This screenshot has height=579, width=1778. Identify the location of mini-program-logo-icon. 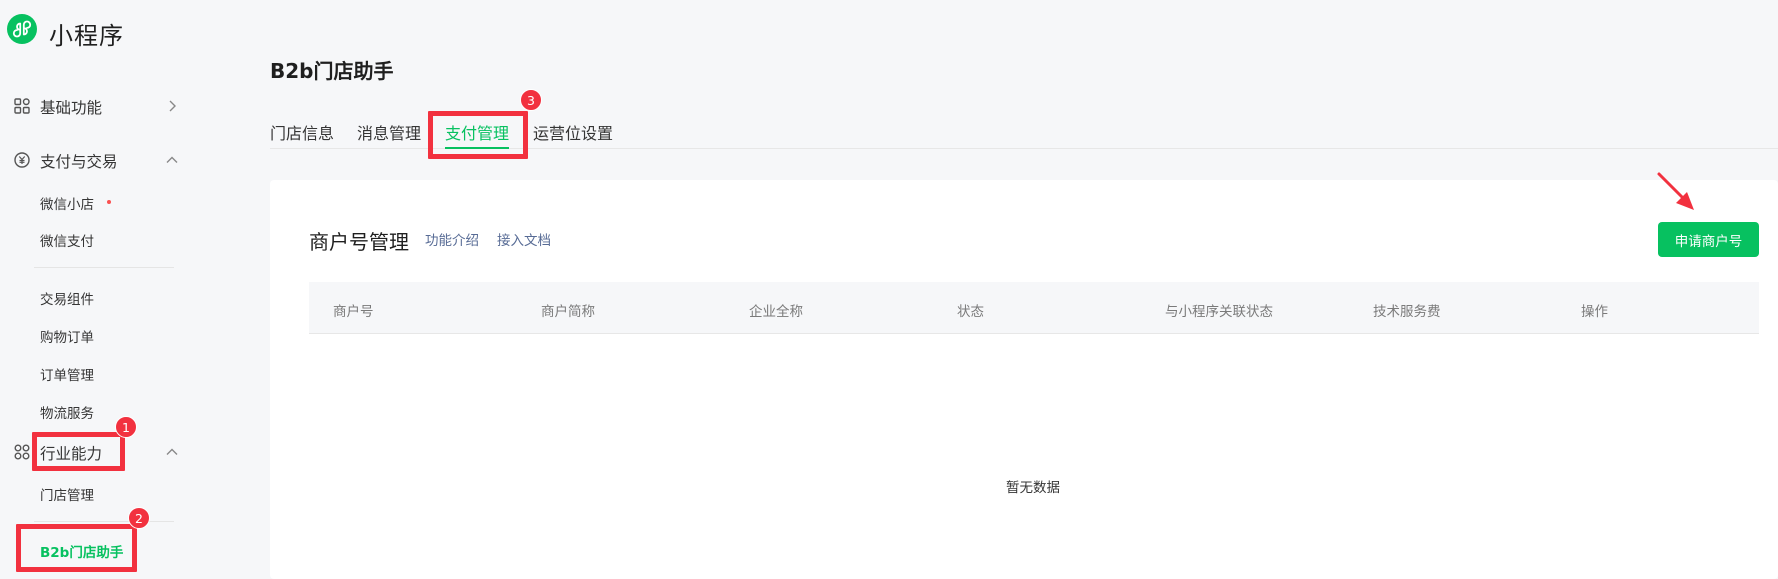
(22, 29).